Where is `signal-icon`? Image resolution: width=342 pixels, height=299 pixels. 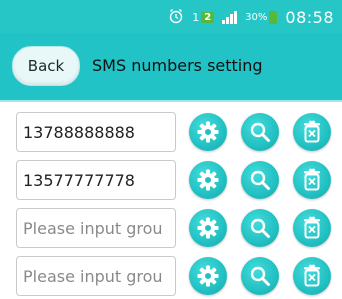
signal-icon is located at coordinates (230, 17).